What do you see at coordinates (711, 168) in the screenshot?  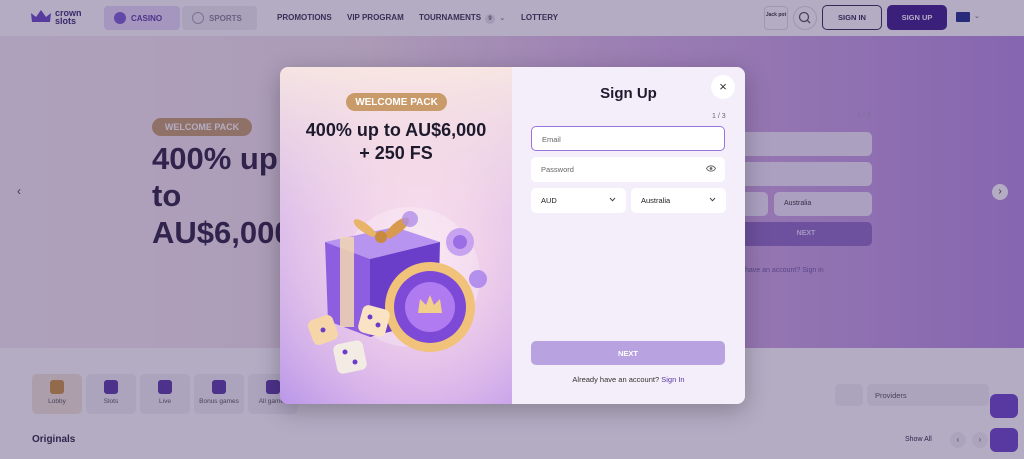 I see `eye-icon` at bounding box center [711, 168].